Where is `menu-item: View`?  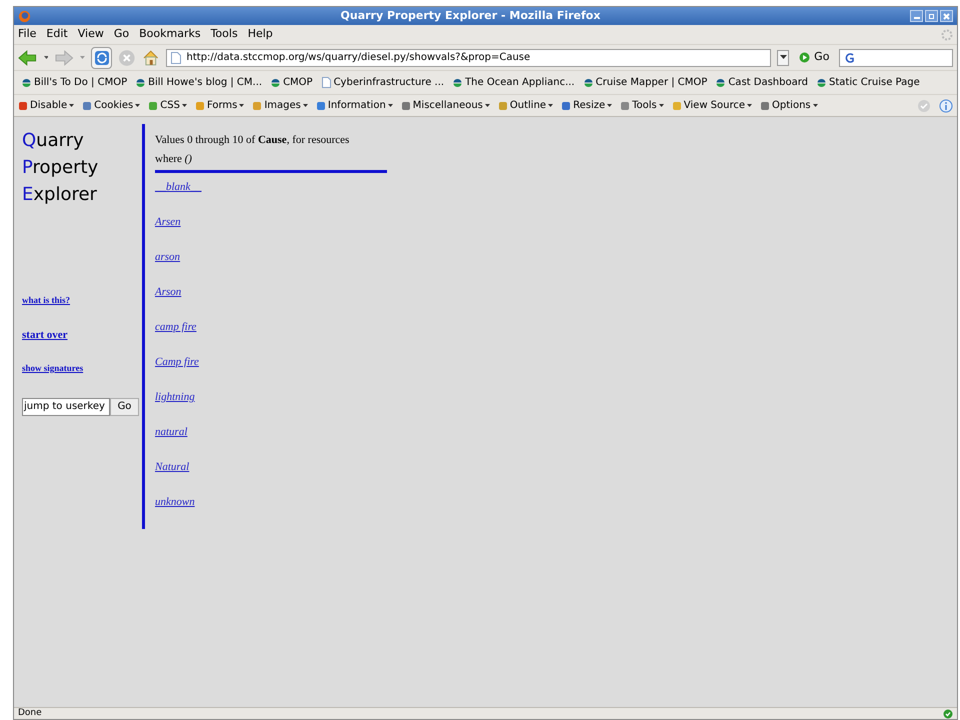 menu-item: View is located at coordinates (91, 34).